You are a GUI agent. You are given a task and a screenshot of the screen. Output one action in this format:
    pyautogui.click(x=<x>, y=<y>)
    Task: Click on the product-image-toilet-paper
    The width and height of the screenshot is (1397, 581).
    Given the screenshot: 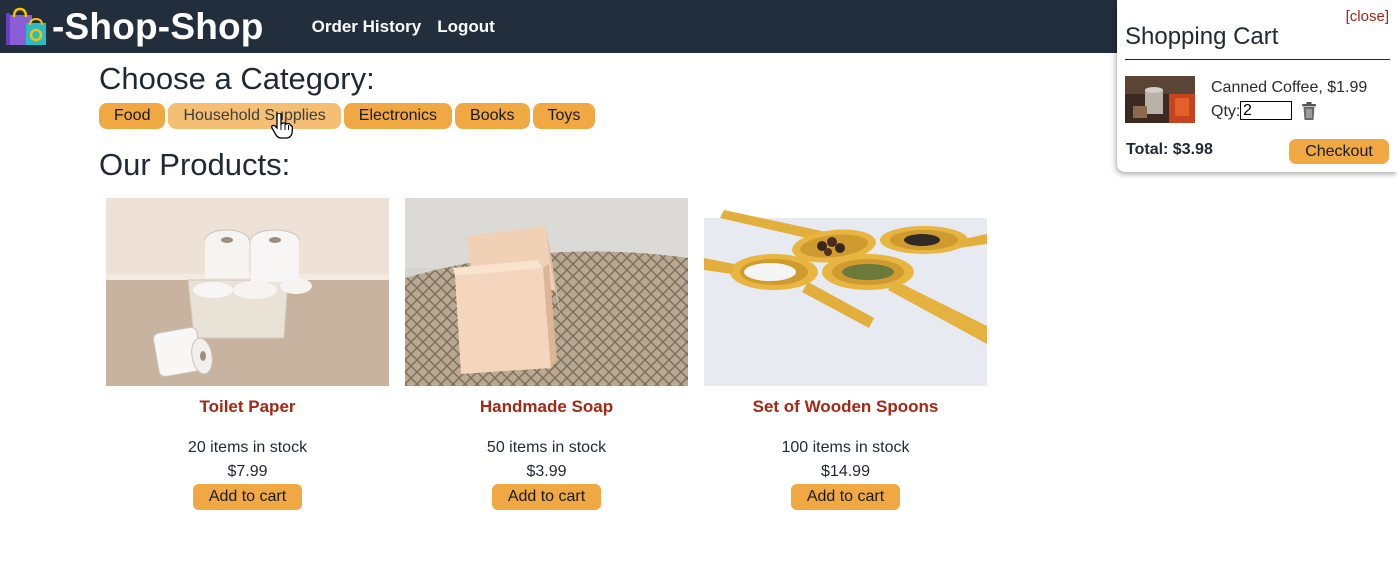 What is the action you would take?
    pyautogui.click(x=247, y=292)
    